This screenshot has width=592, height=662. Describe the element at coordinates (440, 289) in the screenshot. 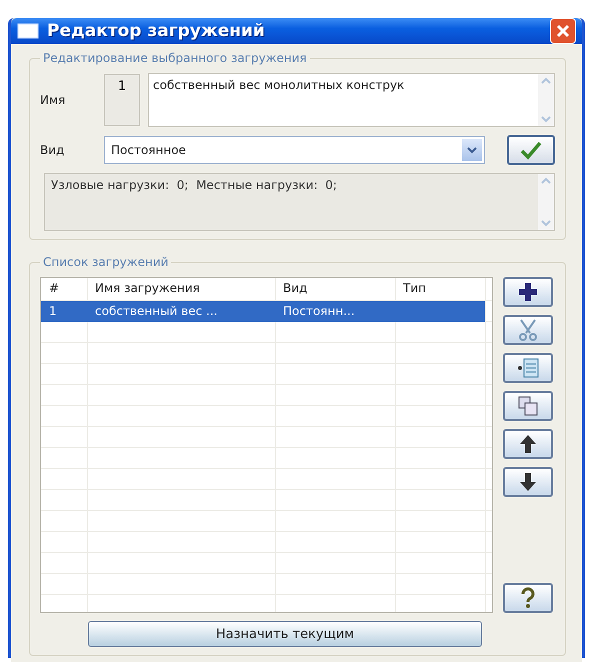

I see `column-header: Тип` at that location.